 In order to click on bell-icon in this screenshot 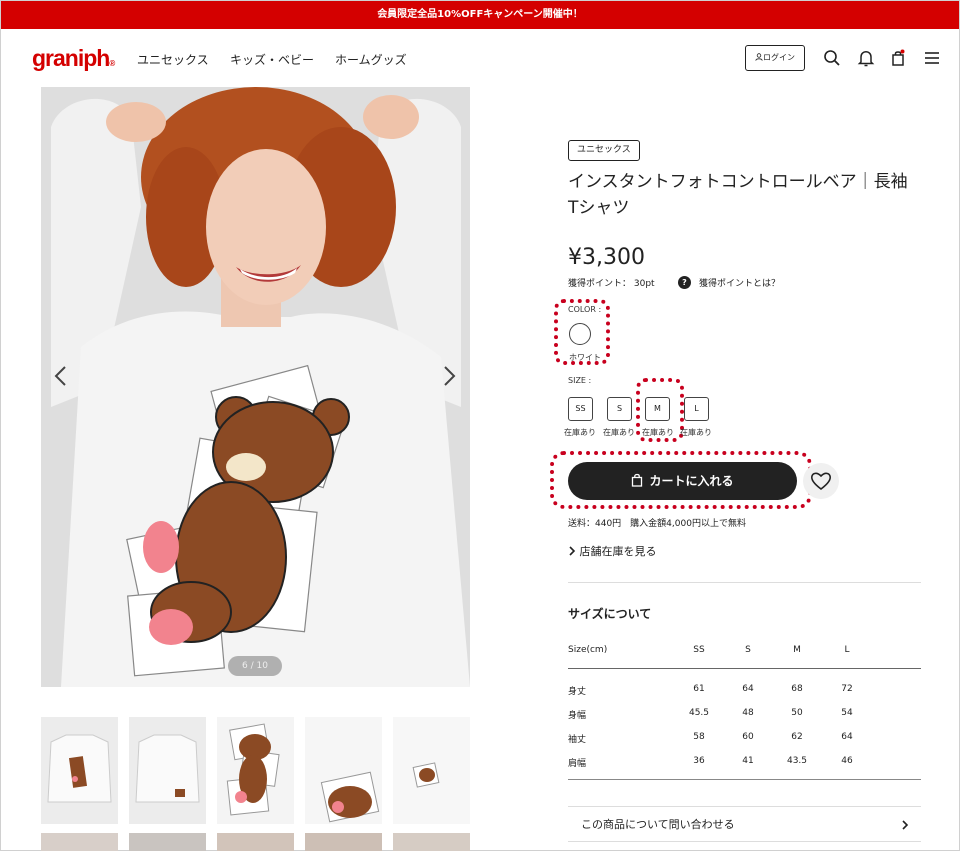, I will do `click(866, 58)`.